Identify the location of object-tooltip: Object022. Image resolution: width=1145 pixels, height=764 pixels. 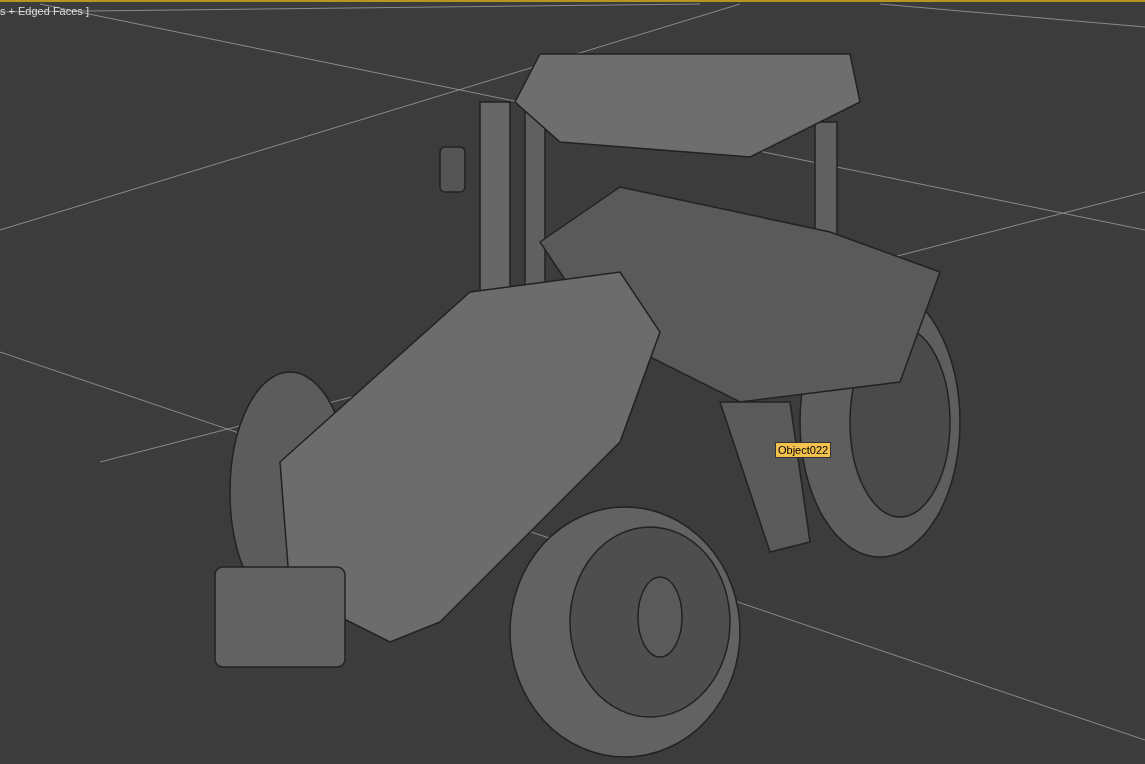
(803, 450).